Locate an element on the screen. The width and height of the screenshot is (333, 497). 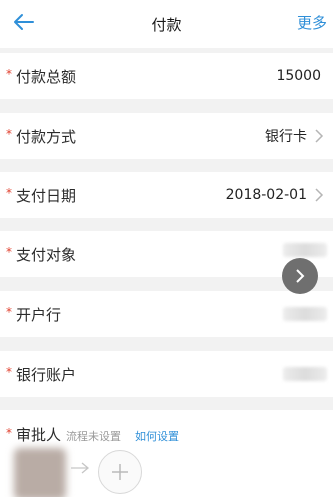
plus-icon is located at coordinates (120, 472).